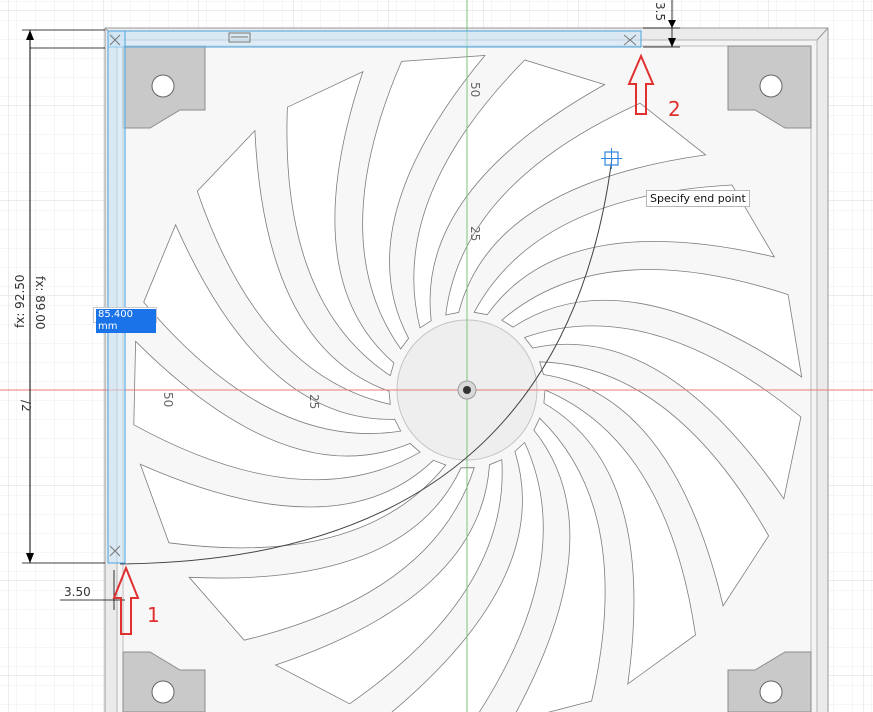 Image resolution: width=873 pixels, height=712 pixels. Describe the element at coordinates (20, 301) in the screenshot. I see `dim-height-driven: fx: 92.50` at that location.